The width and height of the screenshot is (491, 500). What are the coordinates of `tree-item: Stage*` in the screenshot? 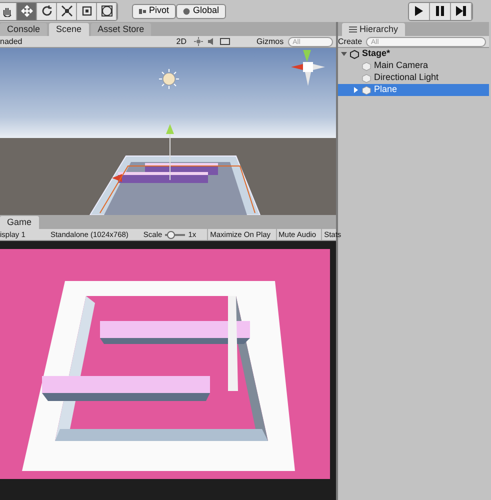 It's located at (413, 54).